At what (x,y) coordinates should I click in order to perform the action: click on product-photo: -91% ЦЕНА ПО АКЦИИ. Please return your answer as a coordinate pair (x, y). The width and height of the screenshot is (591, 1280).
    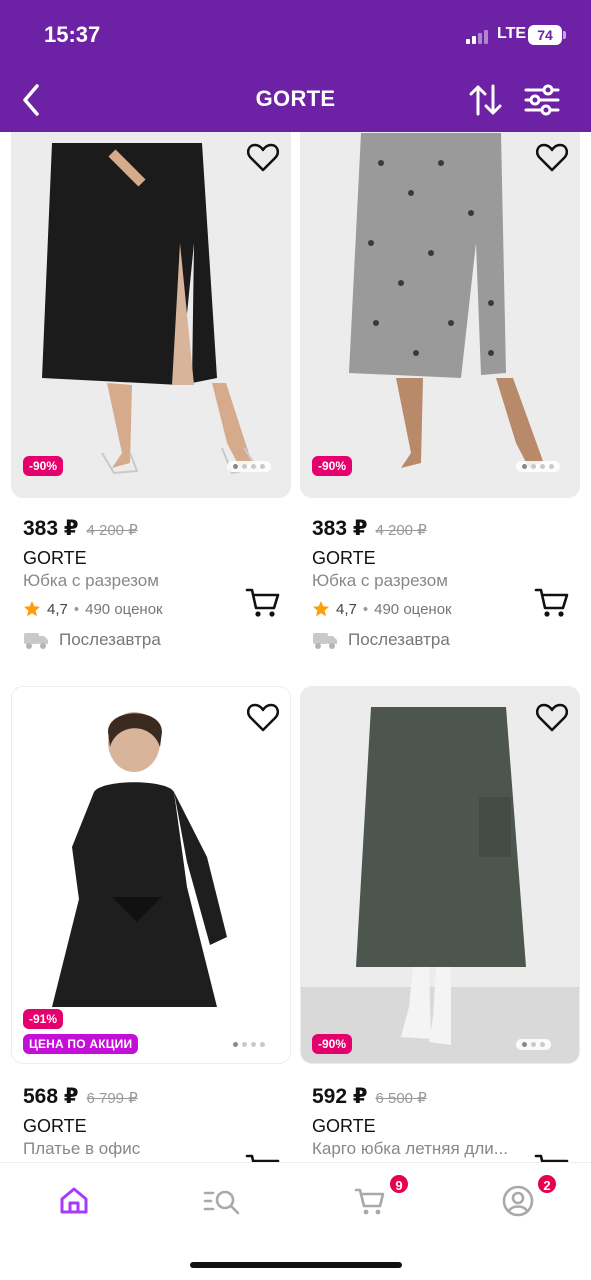
    Looking at the image, I should click on (151, 875).